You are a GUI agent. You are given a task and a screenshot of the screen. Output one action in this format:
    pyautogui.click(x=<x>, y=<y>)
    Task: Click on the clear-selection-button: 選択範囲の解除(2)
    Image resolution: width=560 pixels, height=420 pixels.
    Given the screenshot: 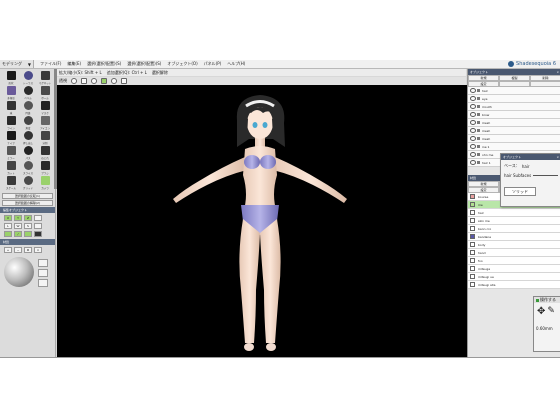 What is the action you would take?
    pyautogui.click(x=27, y=203)
    